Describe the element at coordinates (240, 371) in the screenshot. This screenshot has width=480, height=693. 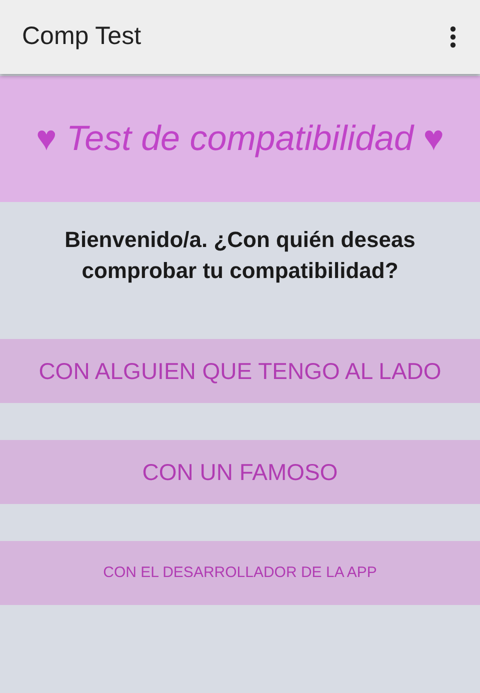
I see `option-button: CON ALGUIEN QUE TENGO AL LADO` at that location.